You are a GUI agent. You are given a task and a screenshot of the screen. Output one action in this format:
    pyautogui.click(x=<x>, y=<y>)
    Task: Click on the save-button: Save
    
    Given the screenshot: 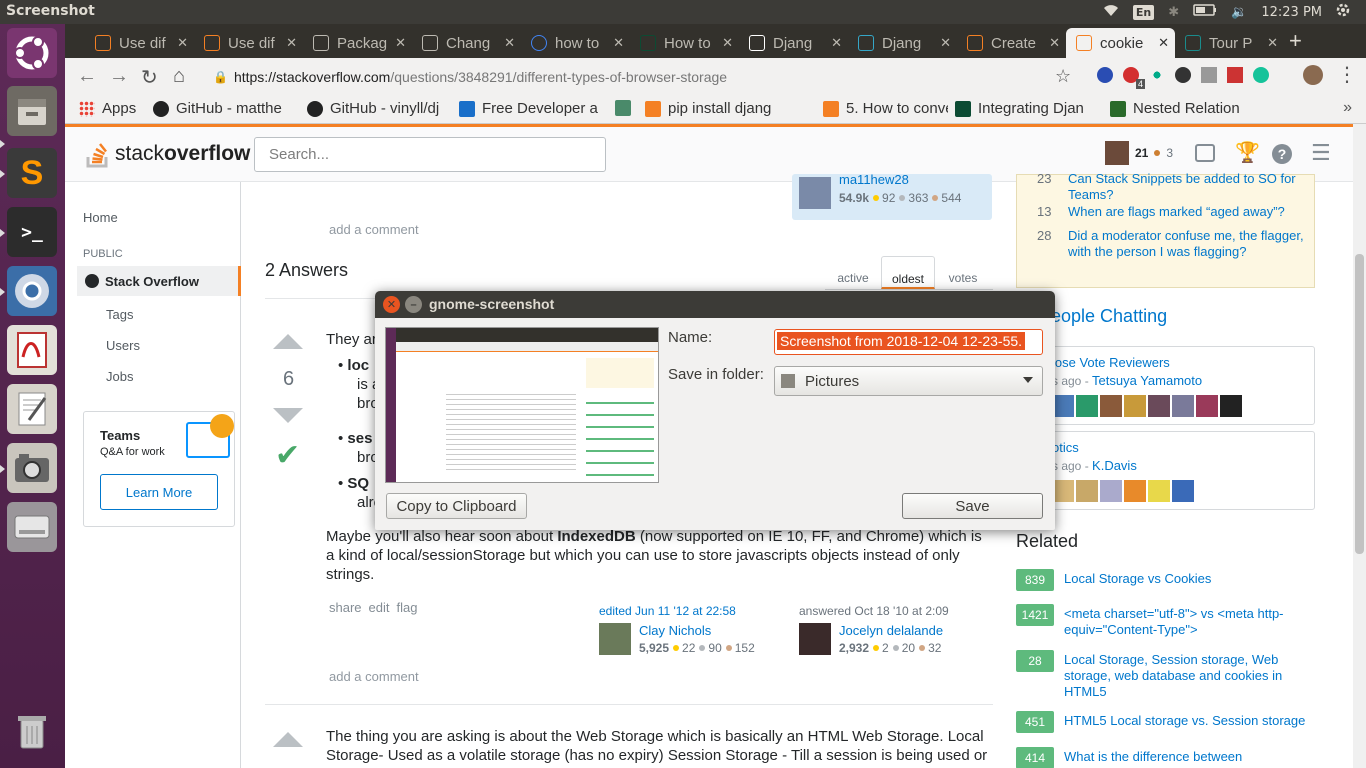 What is the action you would take?
    pyautogui.click(x=972, y=506)
    